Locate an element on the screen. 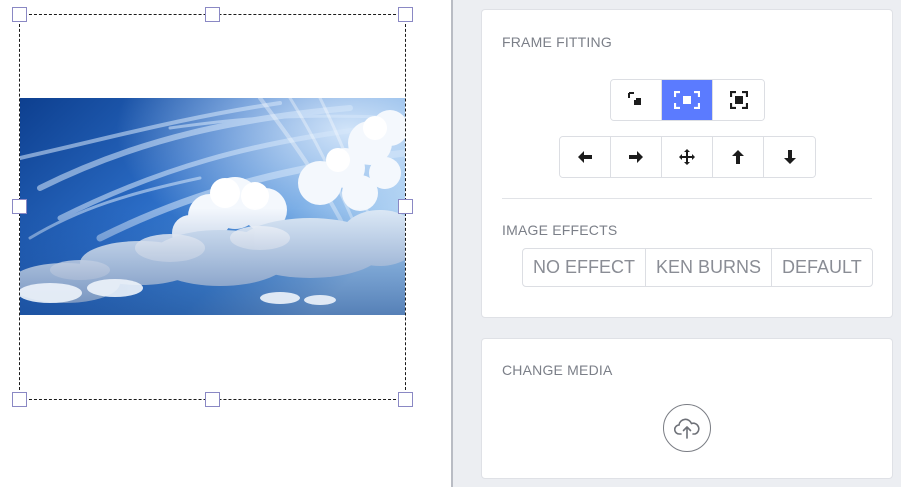  fit-center-button is located at coordinates (687, 100).